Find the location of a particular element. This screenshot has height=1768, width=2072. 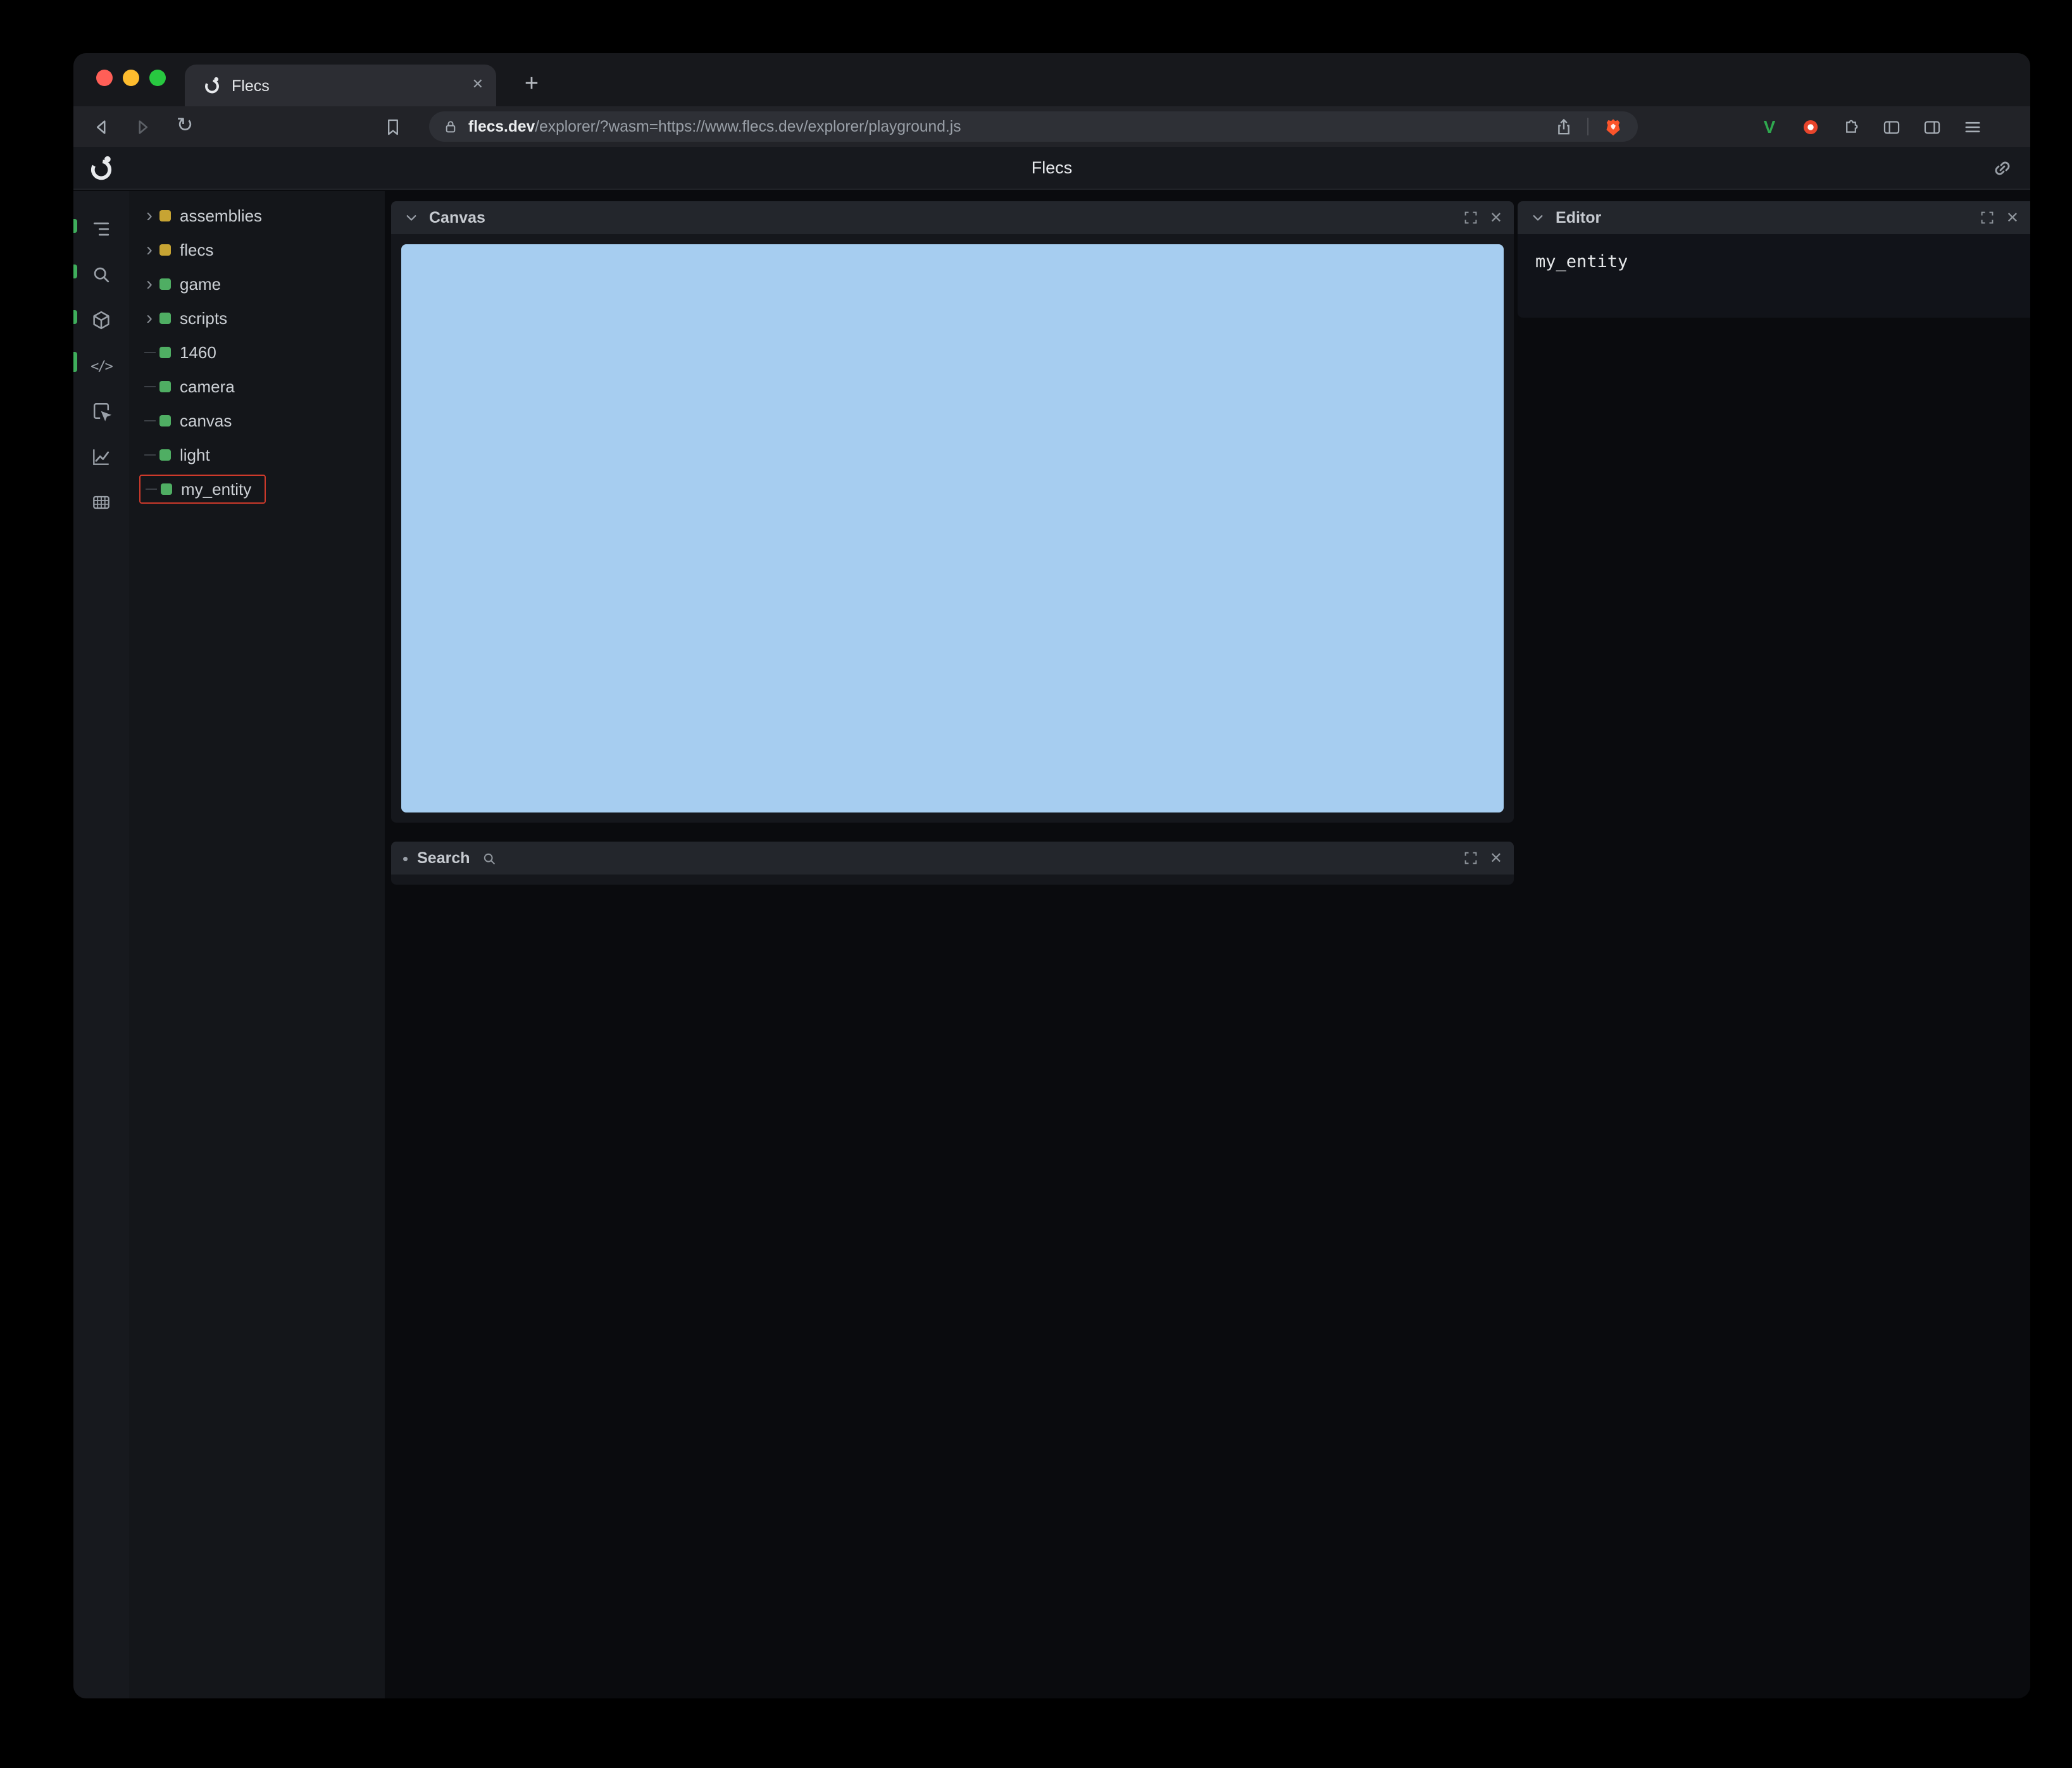

browser-menu-icon is located at coordinates (1972, 126).